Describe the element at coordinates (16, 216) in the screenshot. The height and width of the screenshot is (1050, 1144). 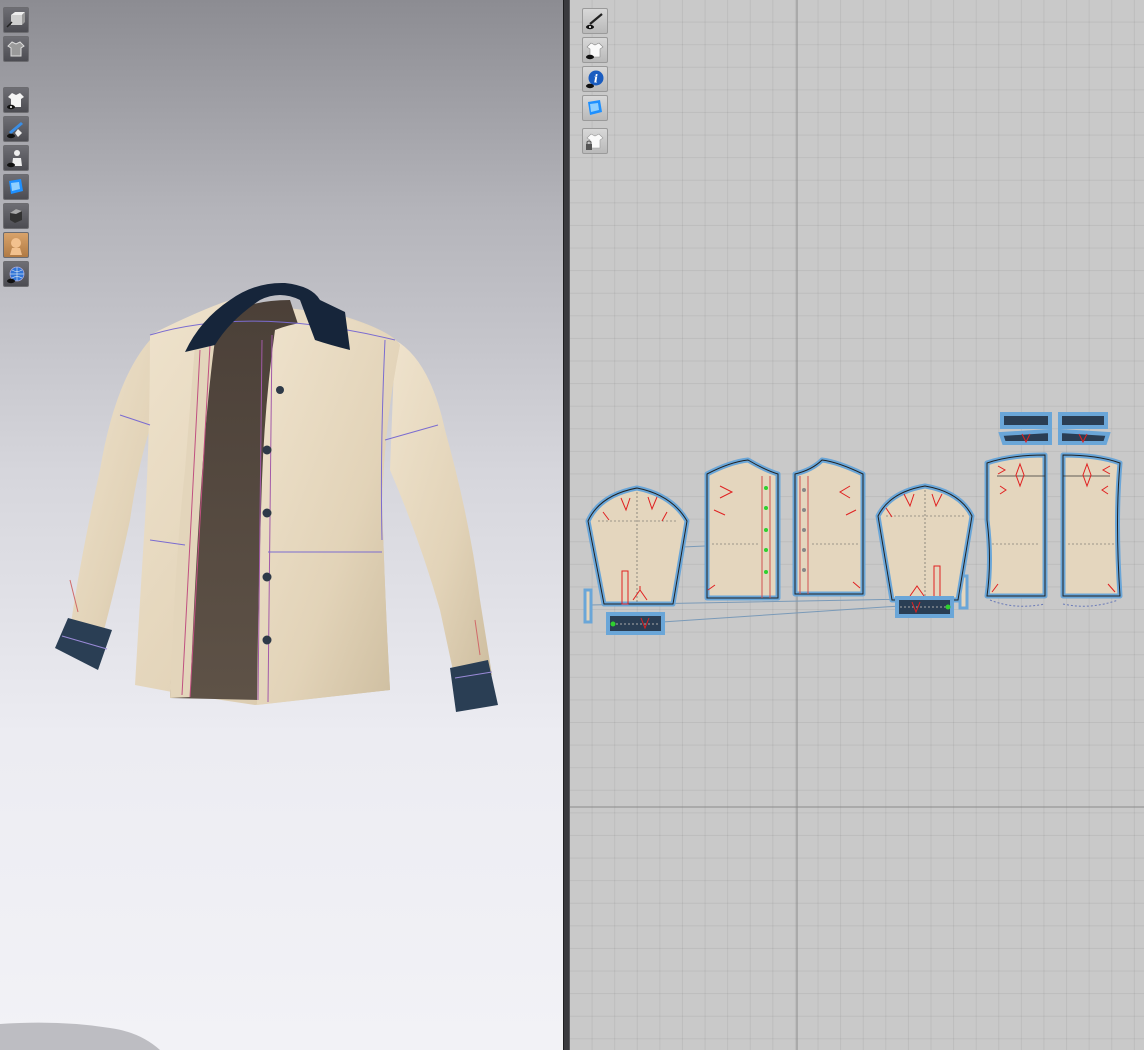
I see `camera-icon` at that location.